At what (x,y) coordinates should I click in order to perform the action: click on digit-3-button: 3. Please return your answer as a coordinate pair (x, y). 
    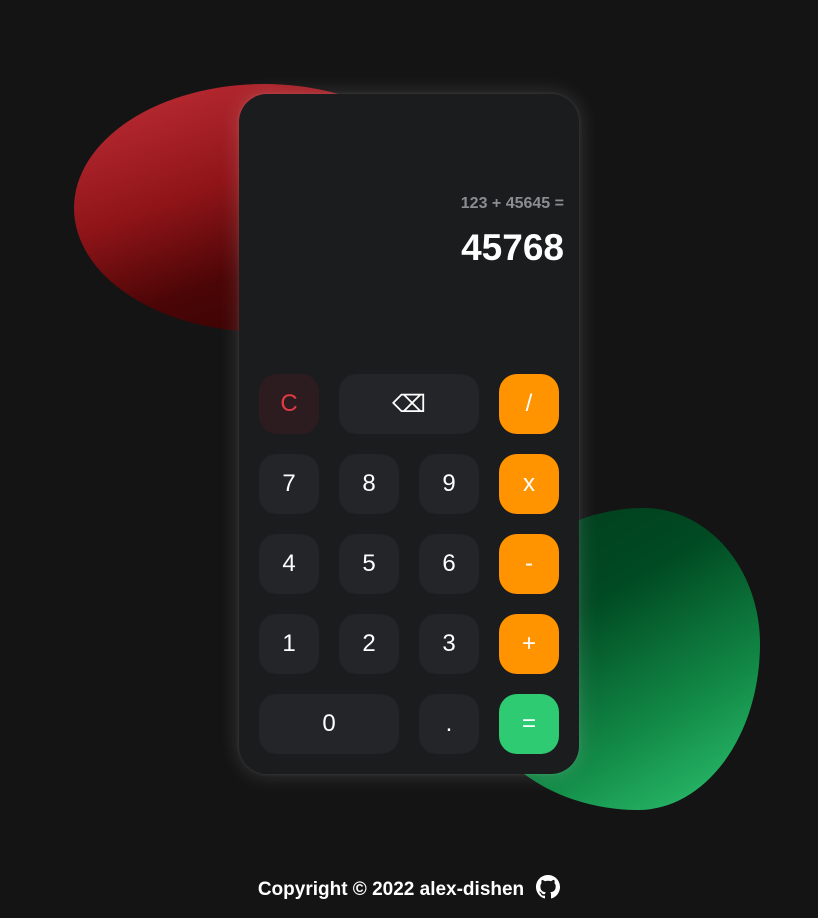
    Looking at the image, I should click on (449, 644).